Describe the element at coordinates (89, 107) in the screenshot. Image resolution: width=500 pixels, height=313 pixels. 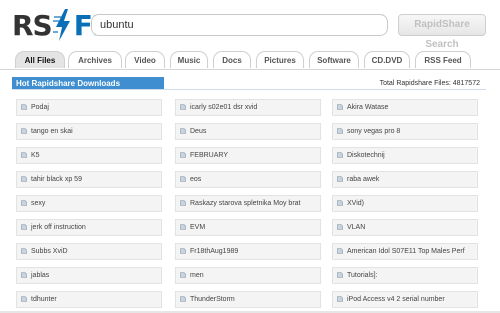
I see `result-item: Podaj` at that location.